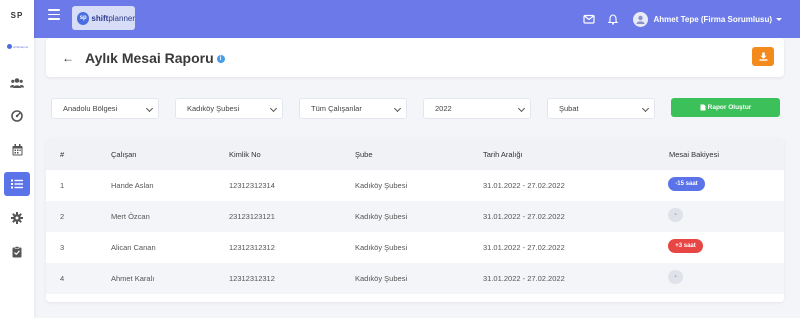 Image resolution: width=800 pixels, height=318 pixels. I want to click on app-logo: sp shiftplanner, so click(103, 18).